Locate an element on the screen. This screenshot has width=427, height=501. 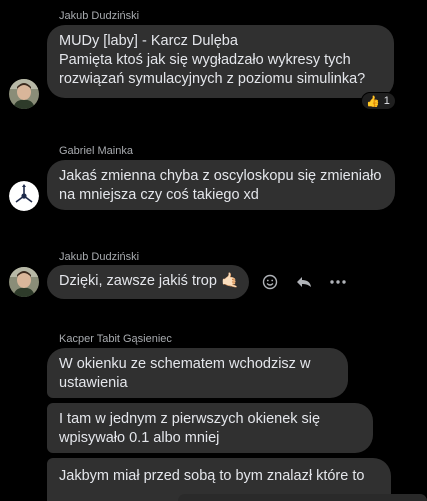
message-bubble is located at coordinates (302, 497).